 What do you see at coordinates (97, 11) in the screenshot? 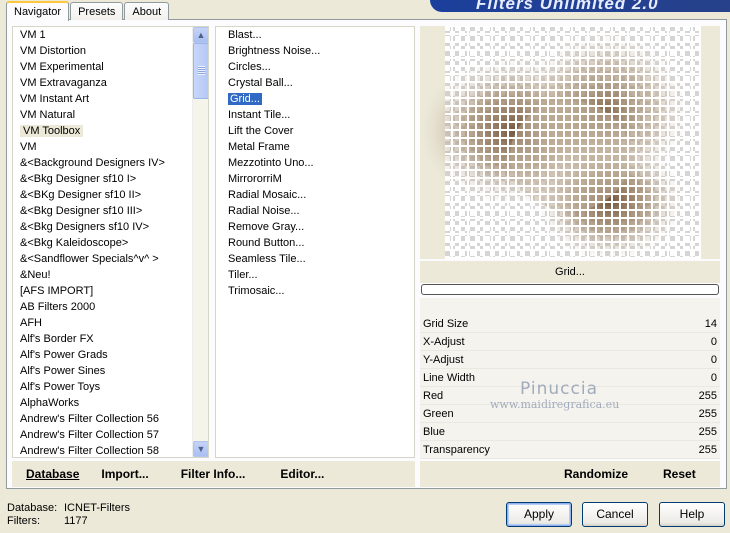
I see `tab-presets: Presets` at bounding box center [97, 11].